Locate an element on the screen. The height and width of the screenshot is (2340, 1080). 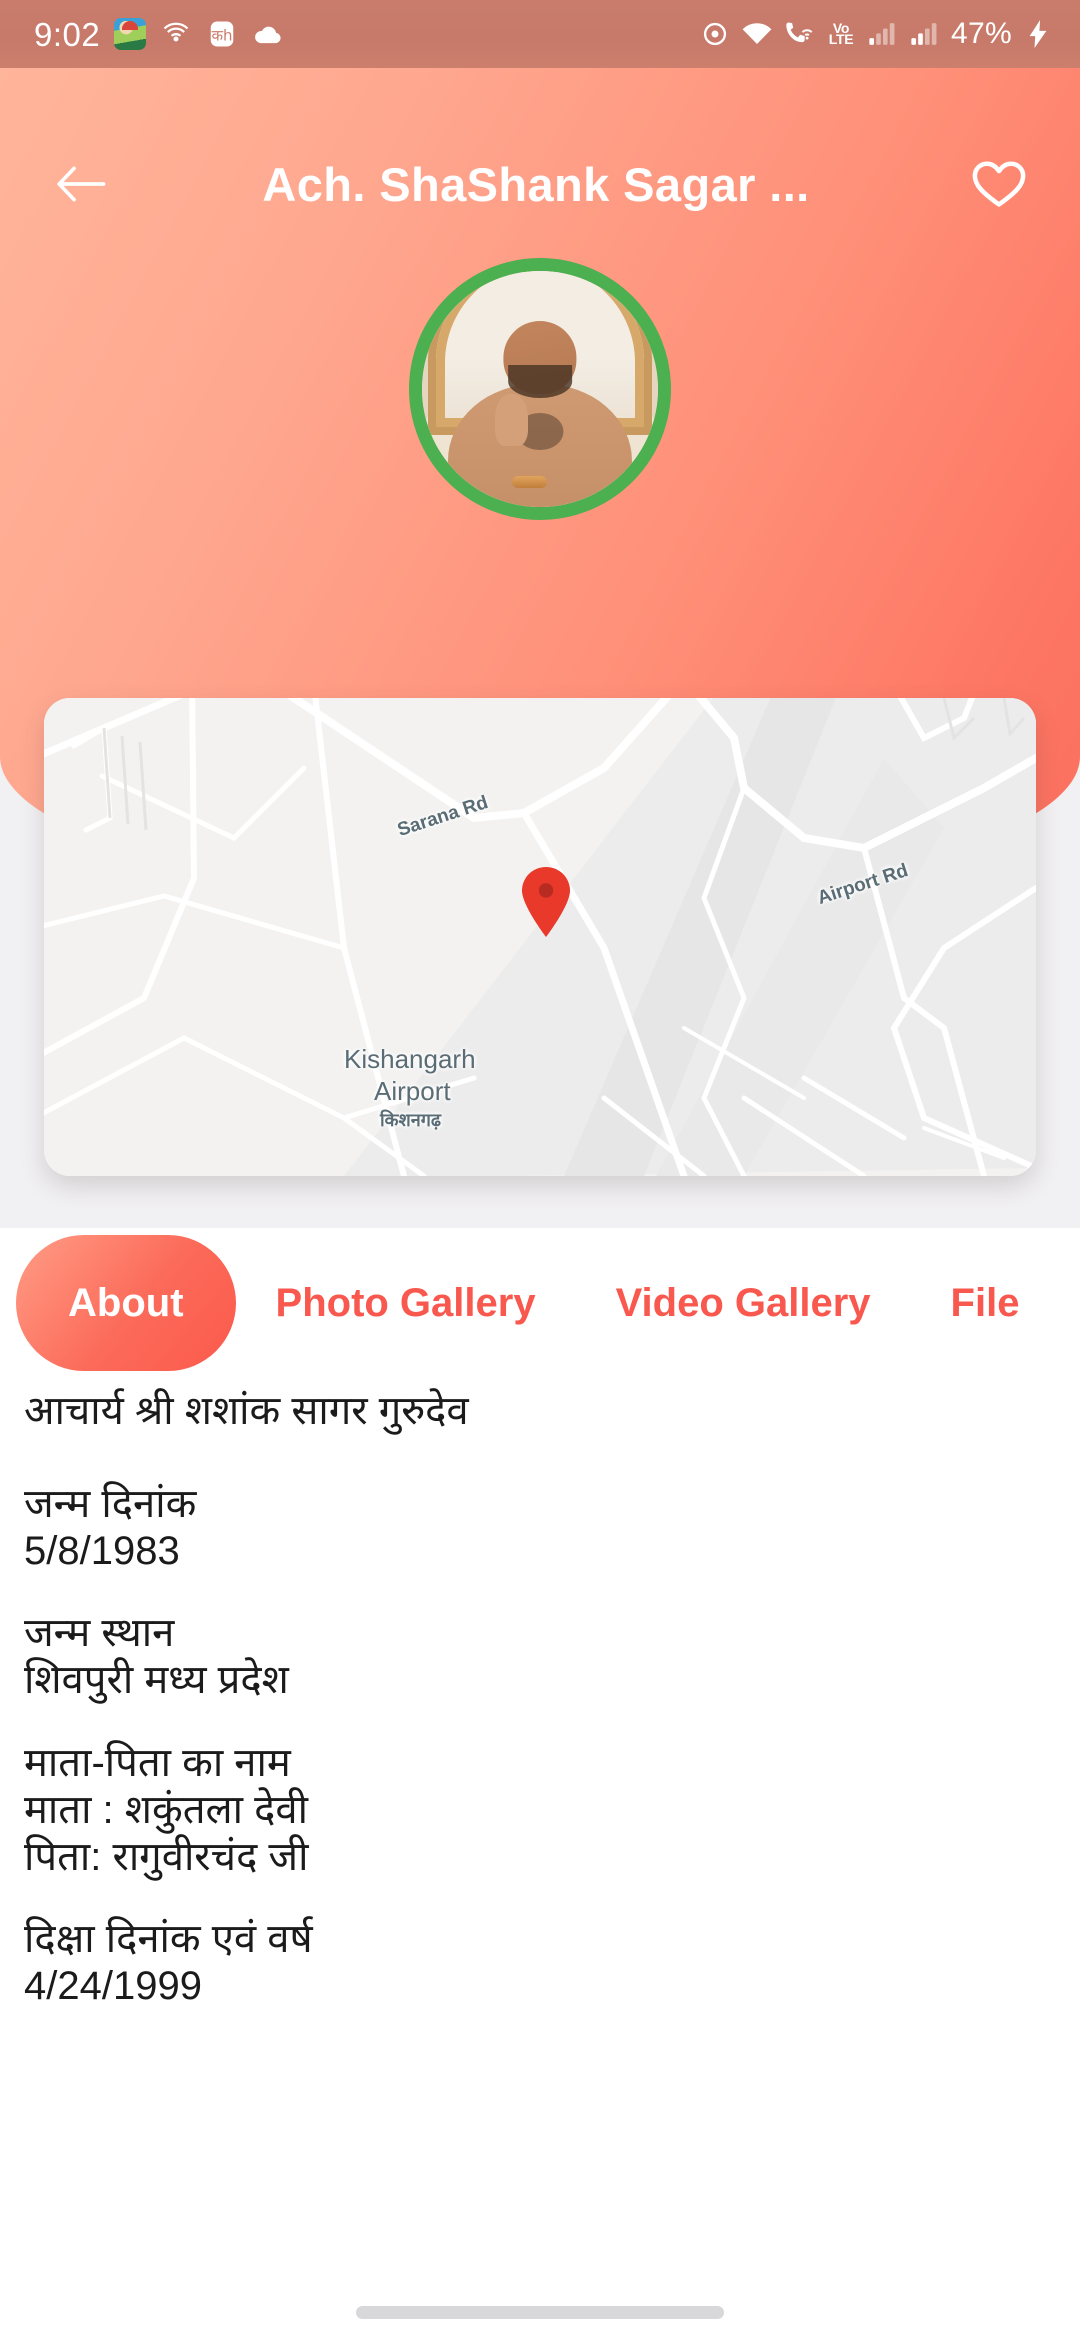
status-bar-right: Vo LTE 47% is located at coordinates (876, 34).